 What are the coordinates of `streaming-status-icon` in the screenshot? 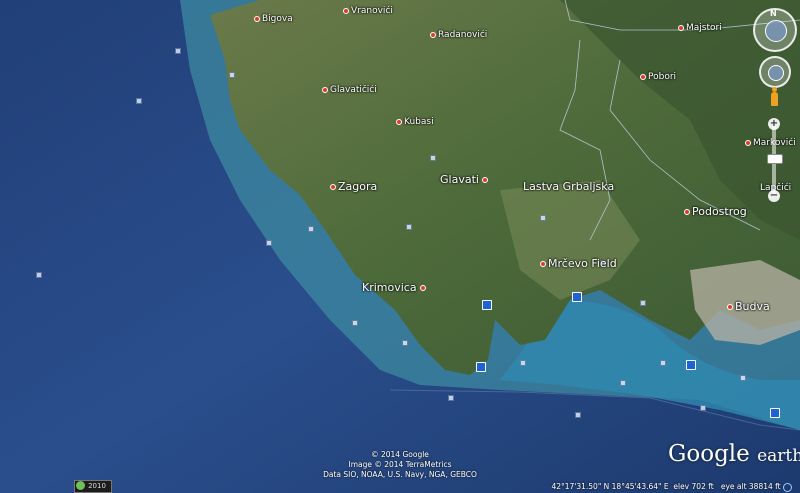 It's located at (787, 487).